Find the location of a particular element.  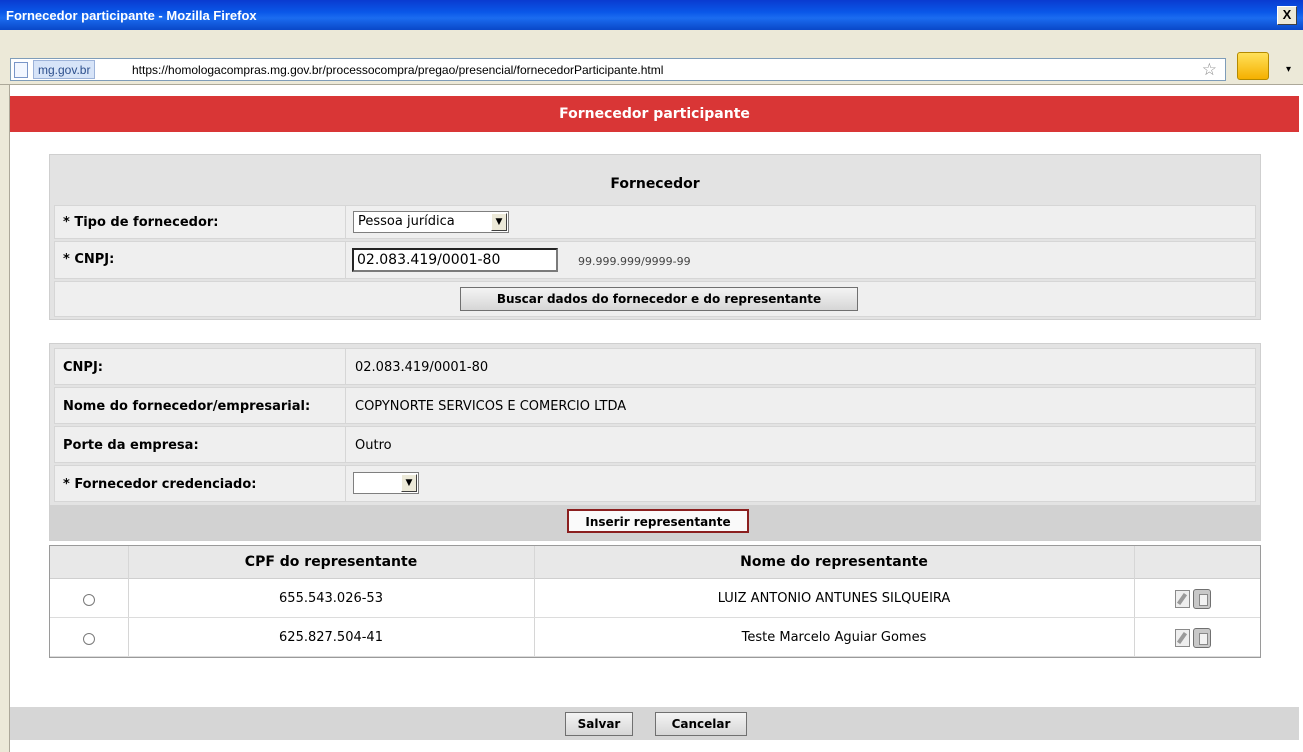

porte-empresa-row: Porte da empresa: Outro is located at coordinates (655, 444).